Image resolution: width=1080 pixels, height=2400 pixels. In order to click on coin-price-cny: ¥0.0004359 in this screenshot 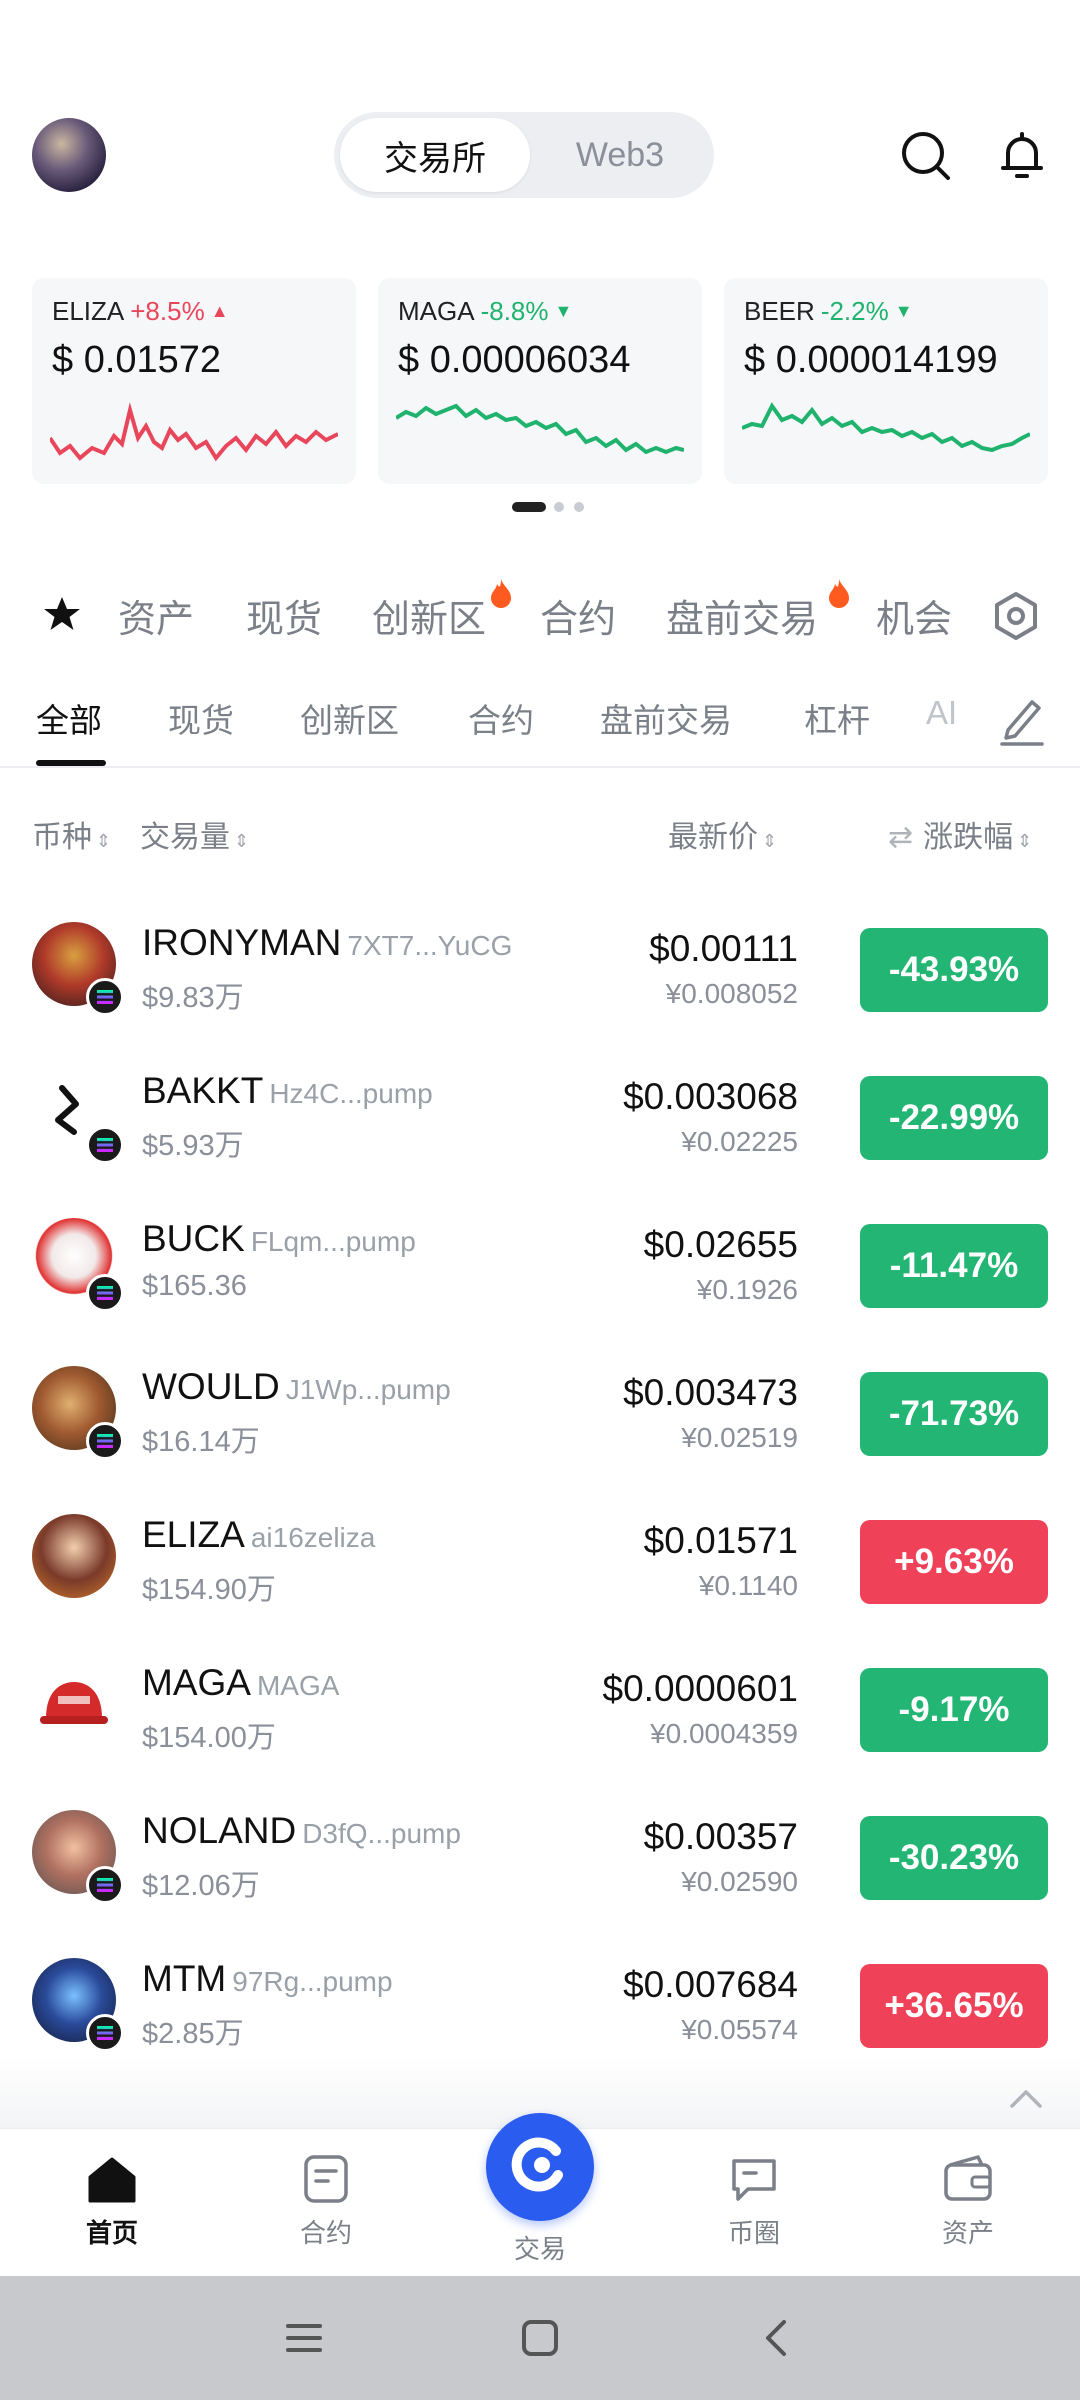, I will do `click(724, 1733)`.